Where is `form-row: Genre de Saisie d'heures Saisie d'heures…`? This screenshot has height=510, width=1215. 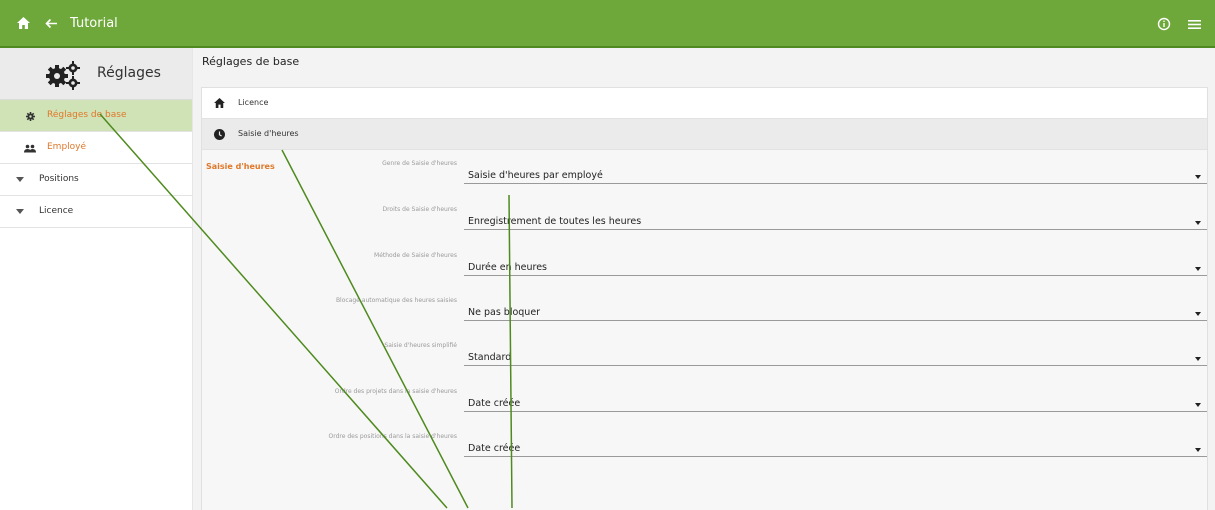 form-row: Genre de Saisie d'heures Saisie d'heures… is located at coordinates (704, 173).